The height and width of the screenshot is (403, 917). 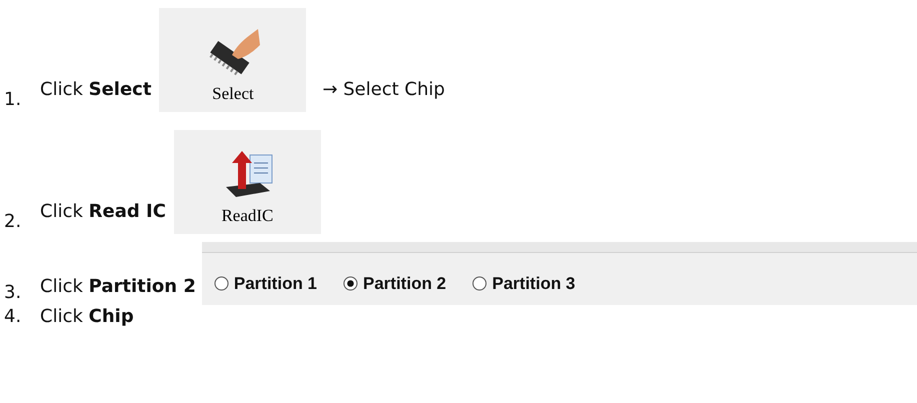 I want to click on step-number: 3., so click(x=12, y=293).